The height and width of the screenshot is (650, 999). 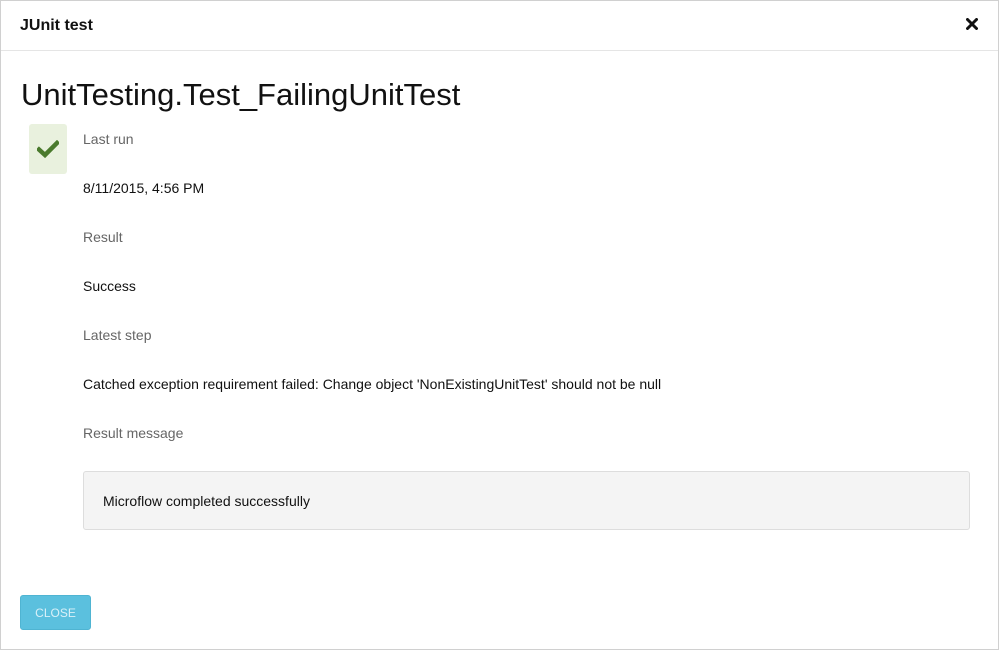 I want to click on result-label: Result, so click(x=103, y=237).